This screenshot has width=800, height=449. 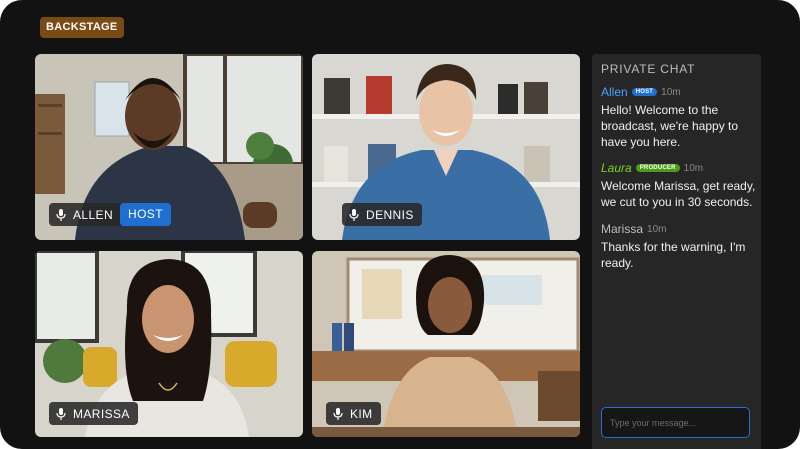 What do you see at coordinates (616, 168) in the screenshot?
I see `message-sender: Laura` at bounding box center [616, 168].